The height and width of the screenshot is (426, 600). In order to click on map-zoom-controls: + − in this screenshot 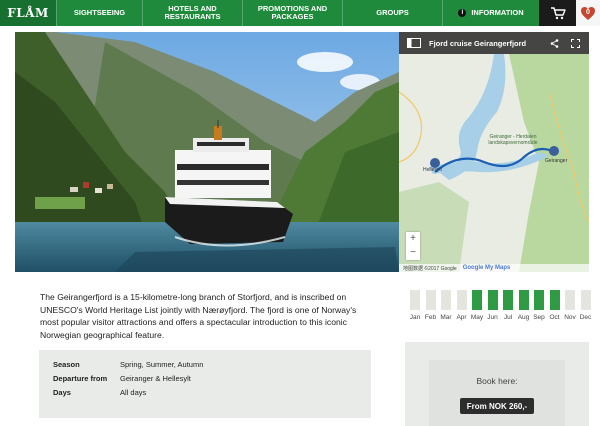, I will do `click(413, 246)`.